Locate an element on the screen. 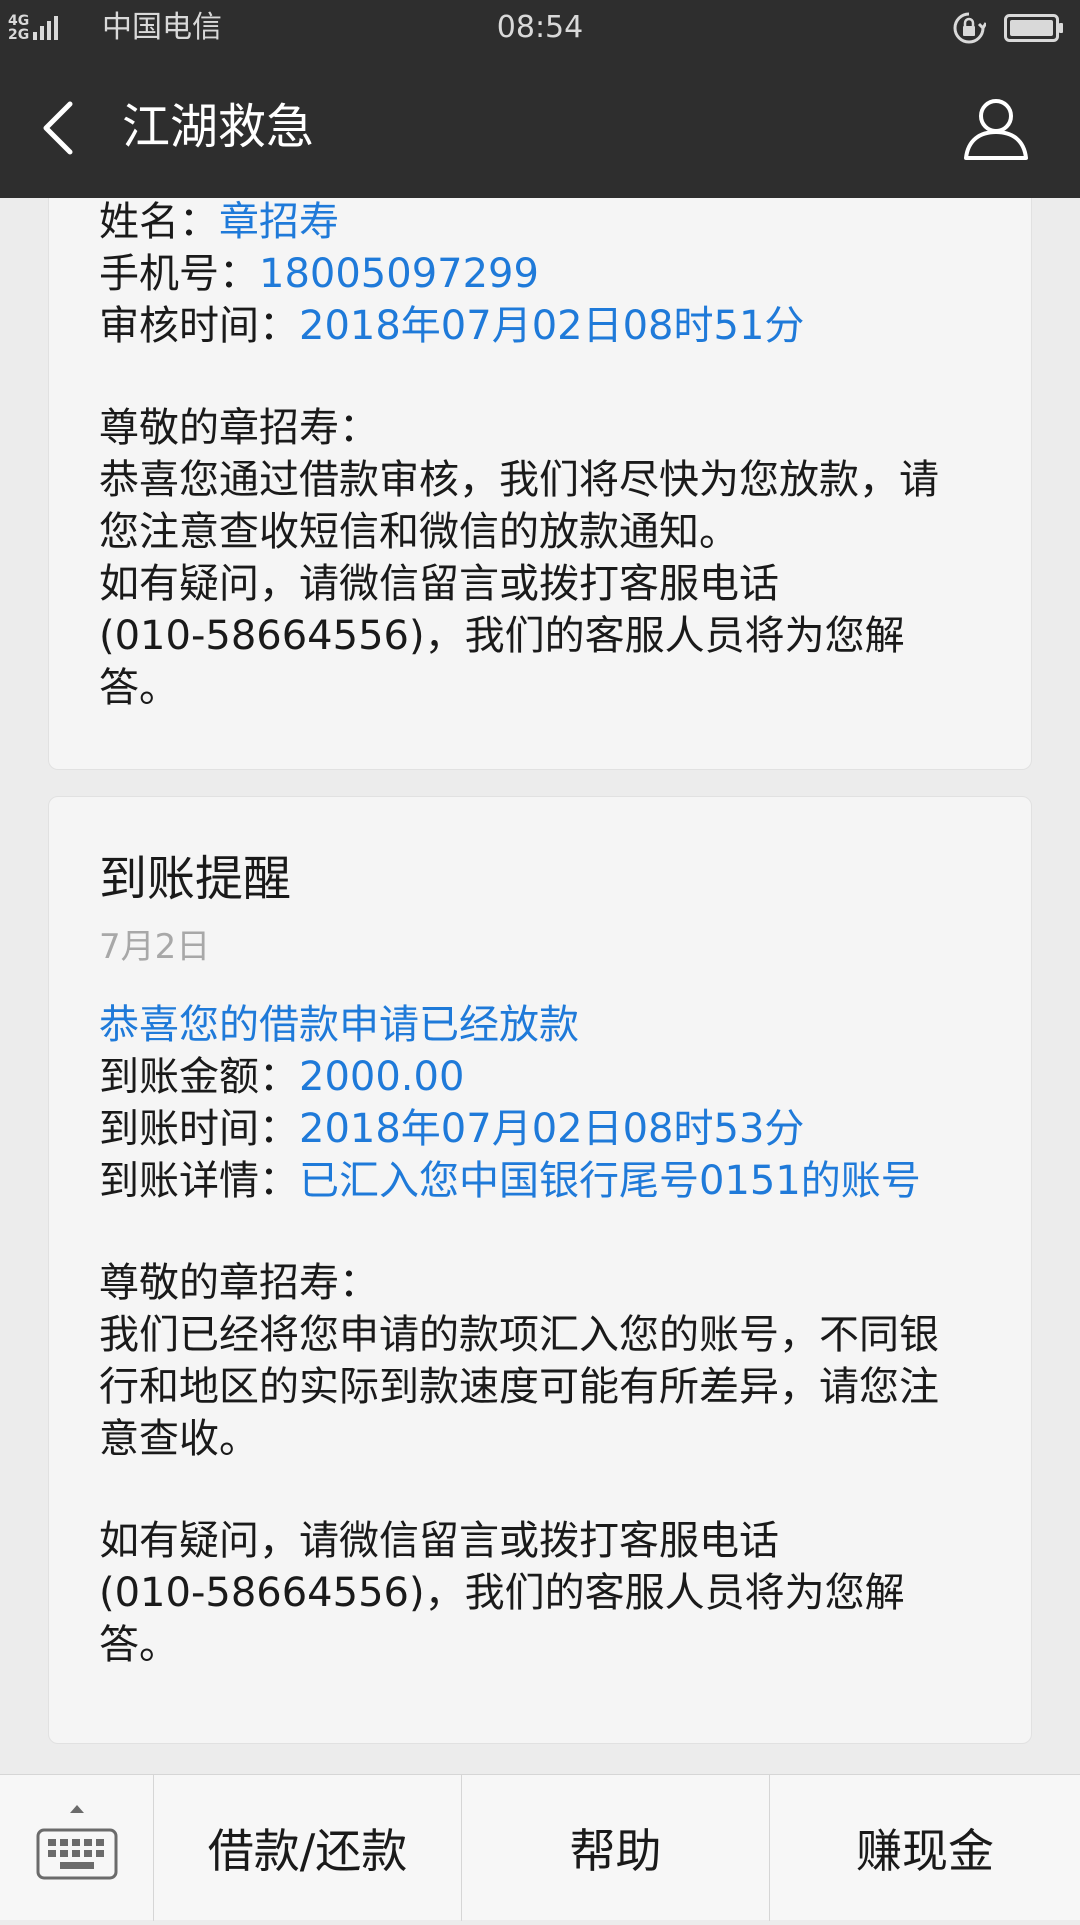 The width and height of the screenshot is (1080, 1925). status-bar: 4G 2G 中国电信 08:54 is located at coordinates (540, 28).